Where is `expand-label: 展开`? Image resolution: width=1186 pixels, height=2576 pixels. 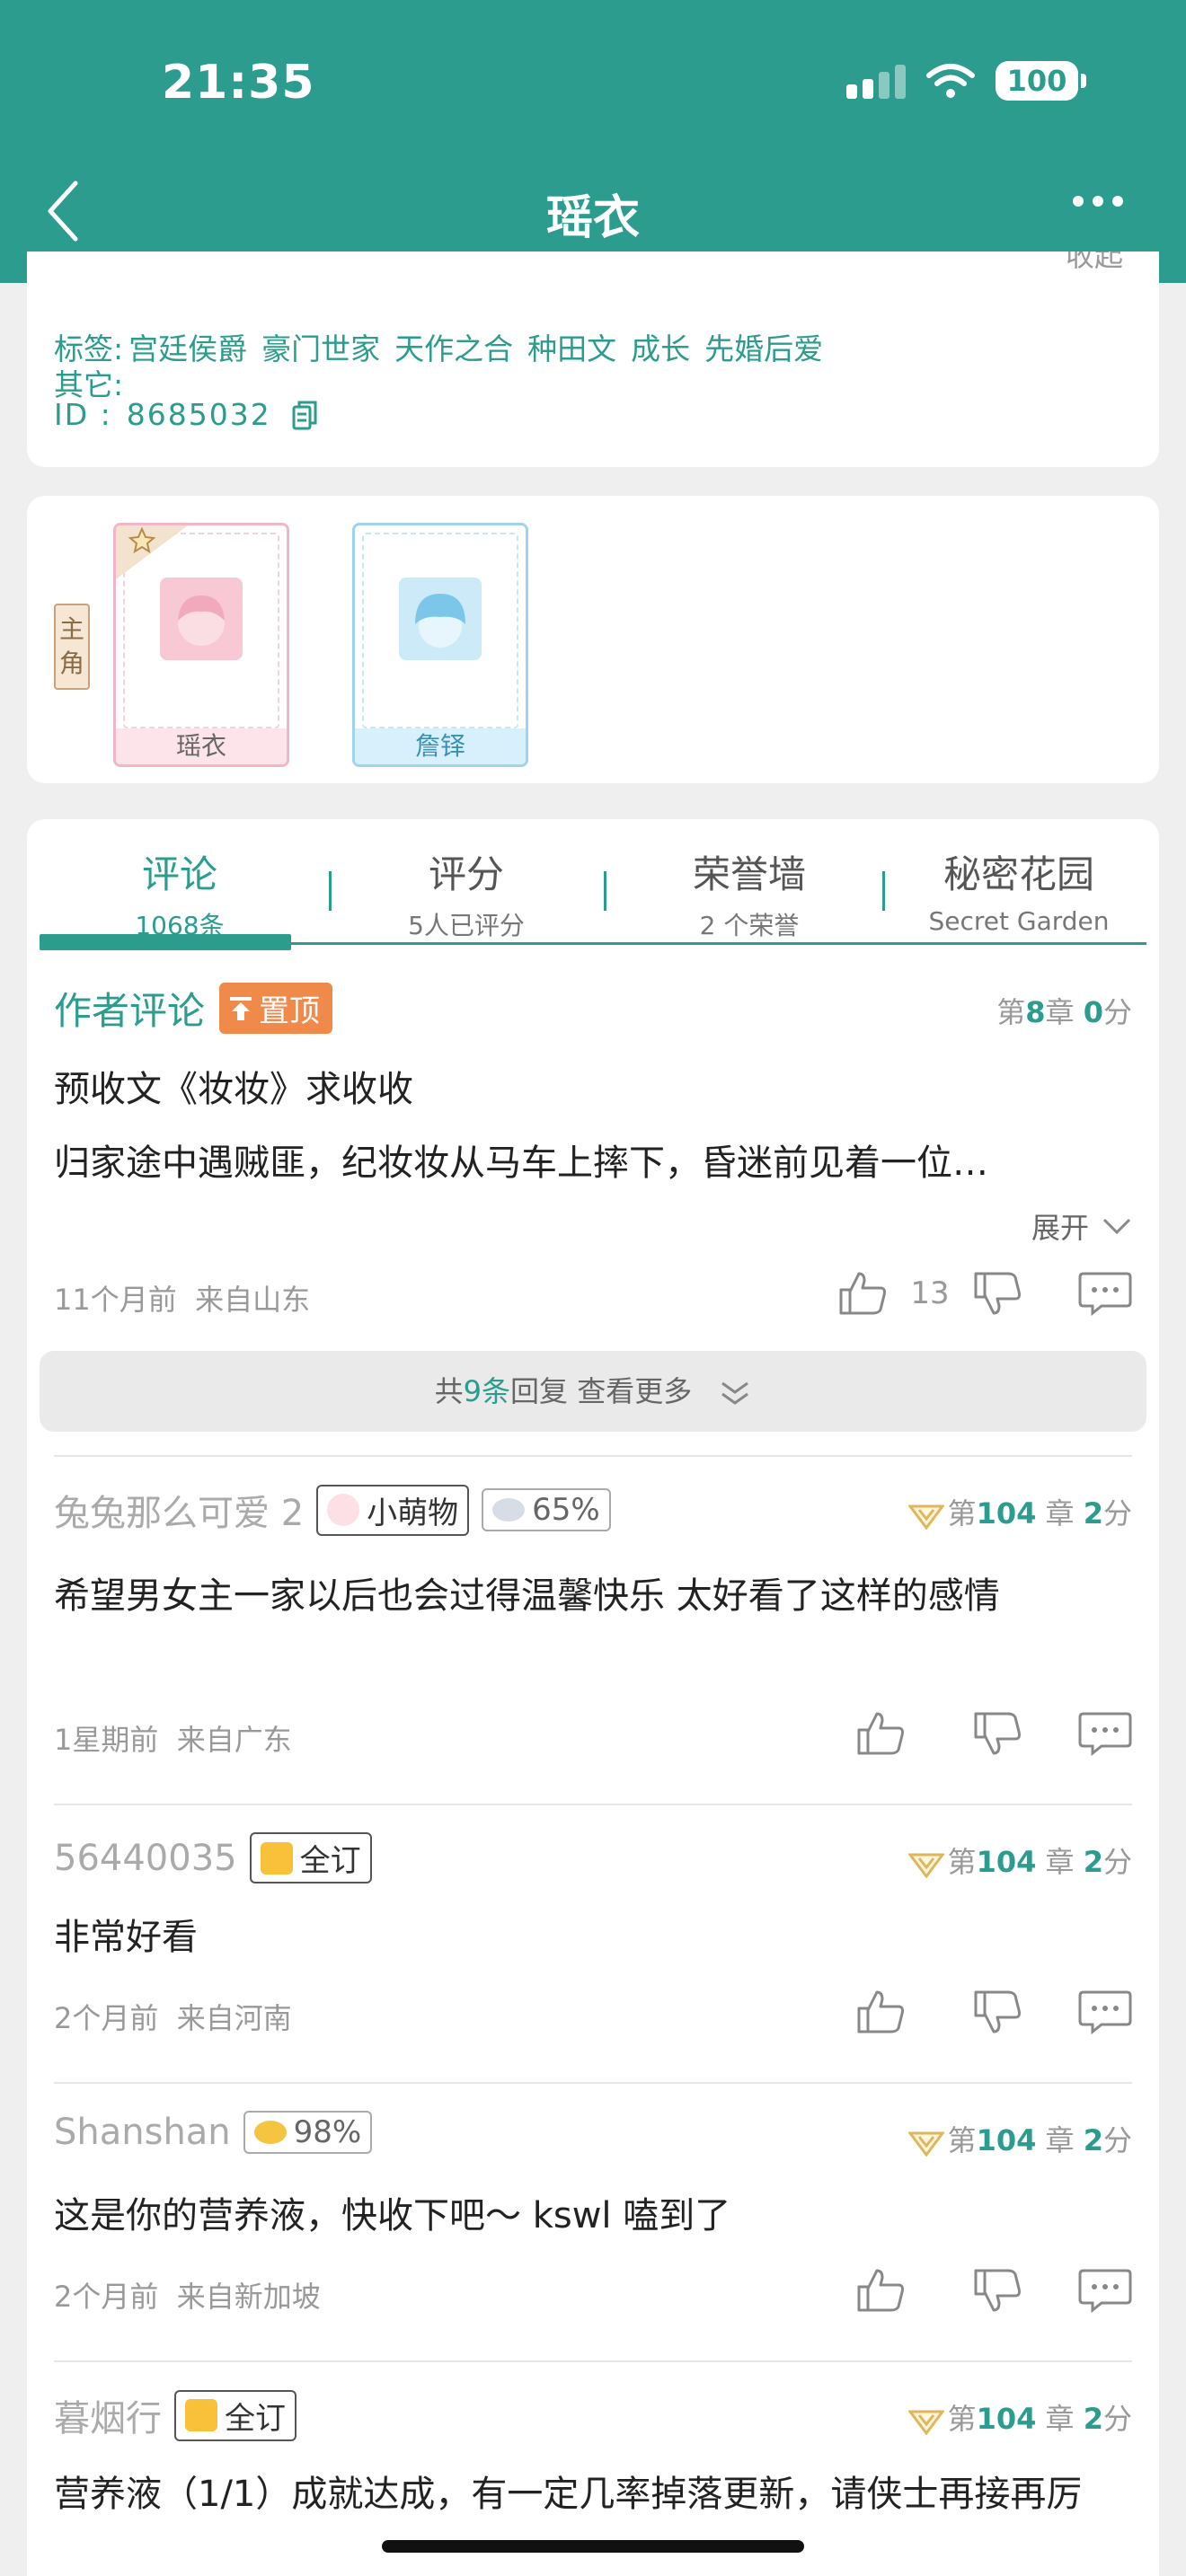 expand-label: 展开 is located at coordinates (1060, 1228).